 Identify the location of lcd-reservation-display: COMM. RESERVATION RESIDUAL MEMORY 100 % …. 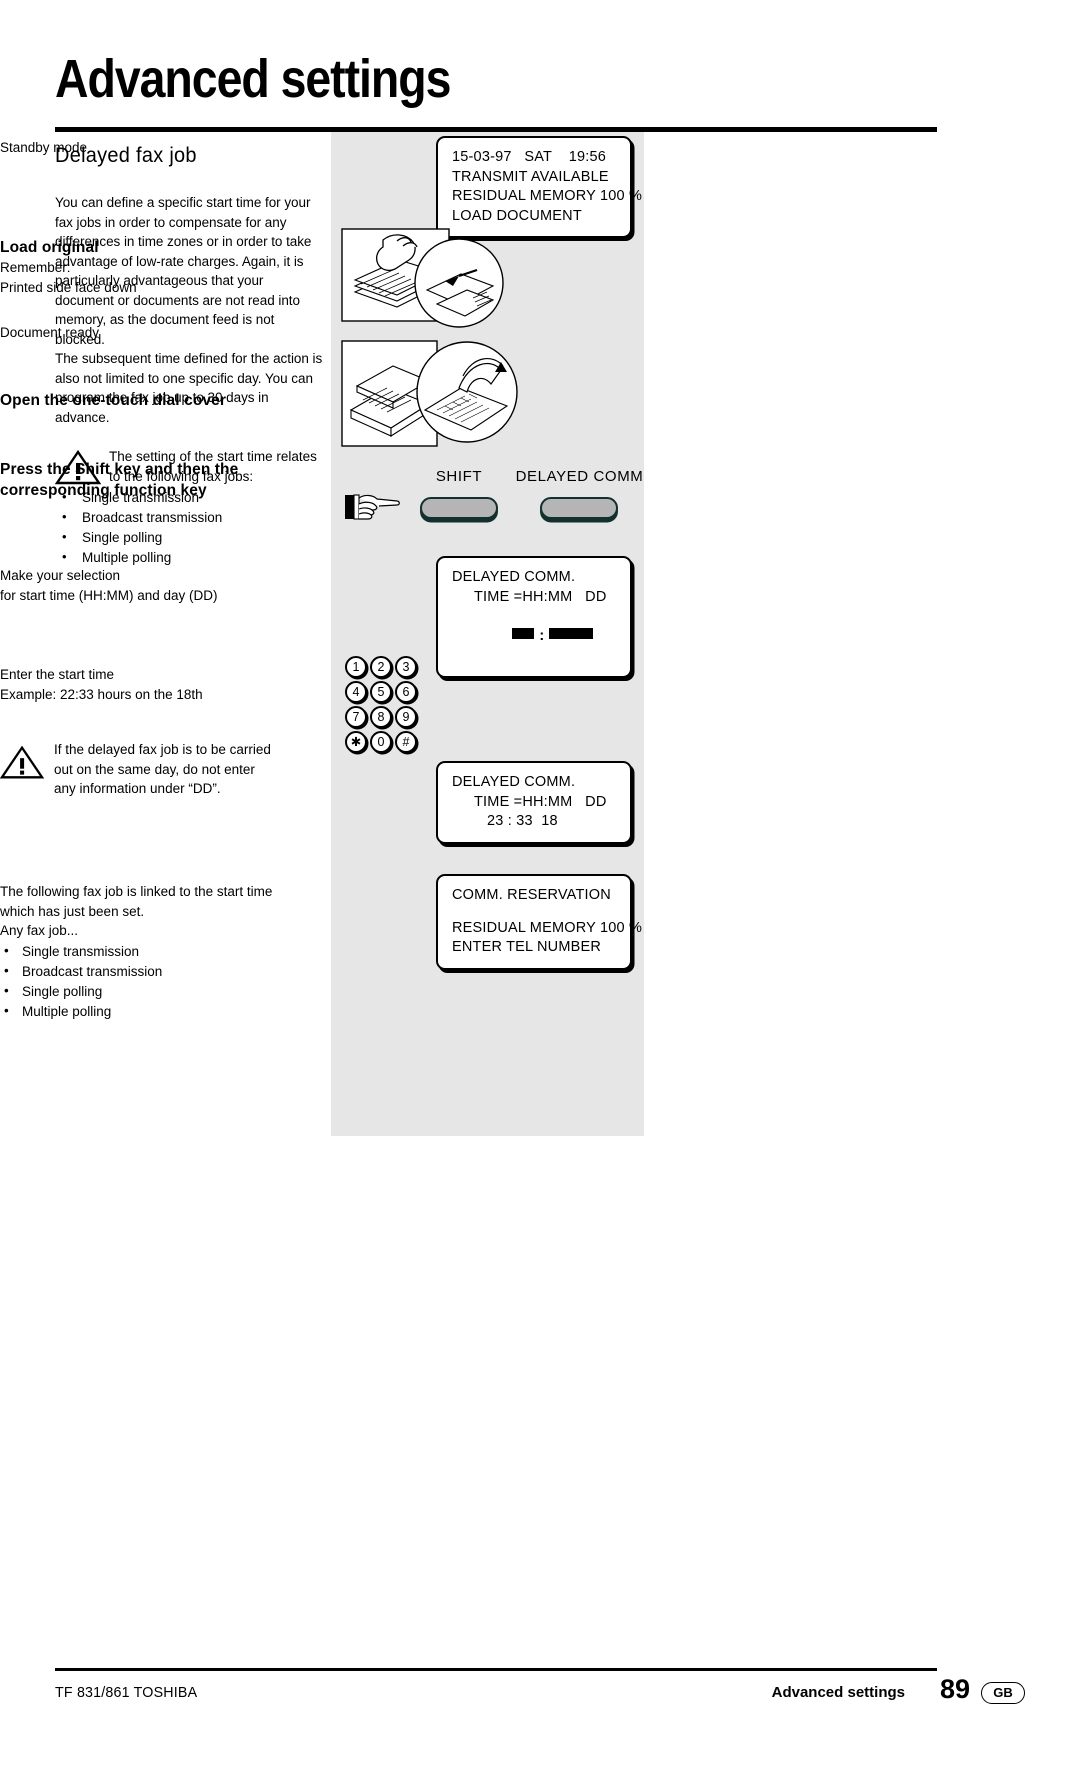
(539, 922).